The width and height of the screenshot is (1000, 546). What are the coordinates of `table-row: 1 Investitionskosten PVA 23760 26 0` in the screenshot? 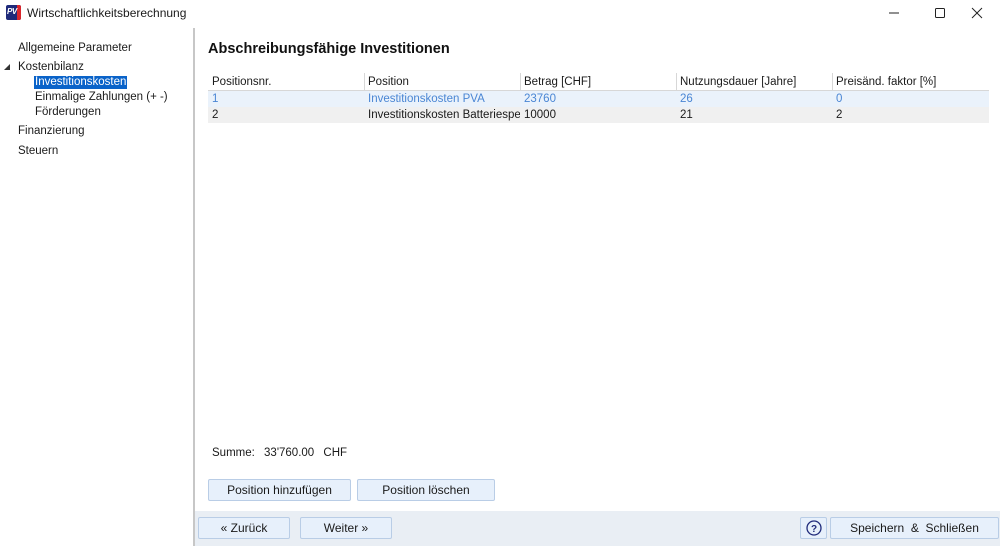 It's located at (598, 99).